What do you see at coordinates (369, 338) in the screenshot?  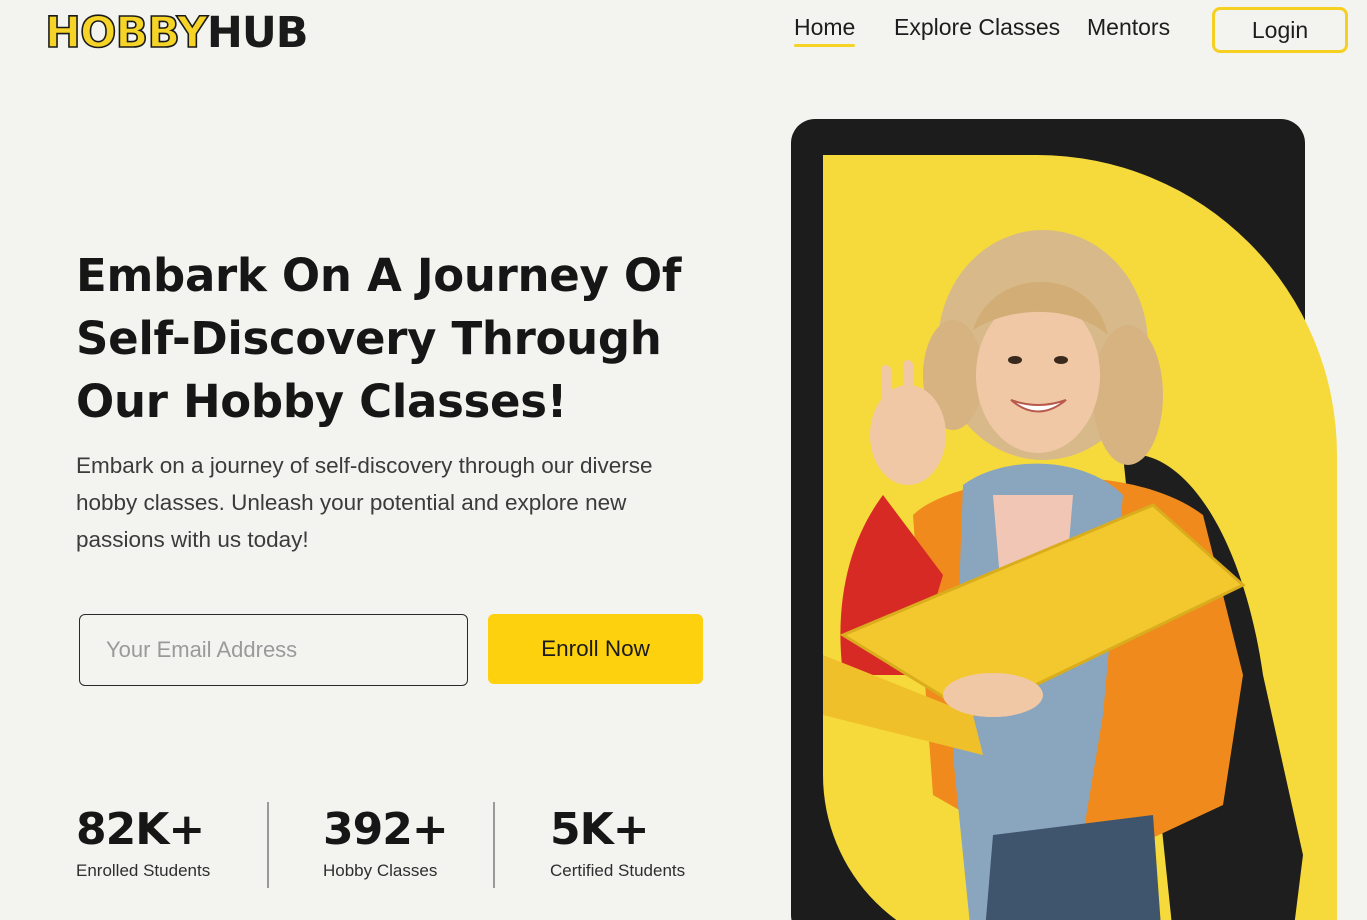 I see `hero-title-line-2: Self-Discovery Through` at bounding box center [369, 338].